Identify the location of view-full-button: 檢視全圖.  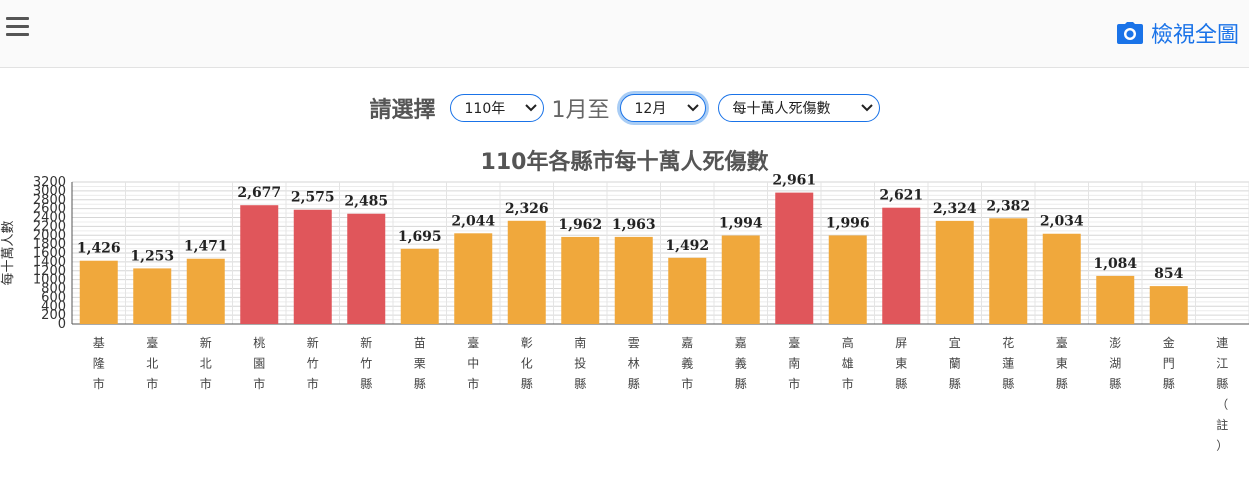
(1177, 33).